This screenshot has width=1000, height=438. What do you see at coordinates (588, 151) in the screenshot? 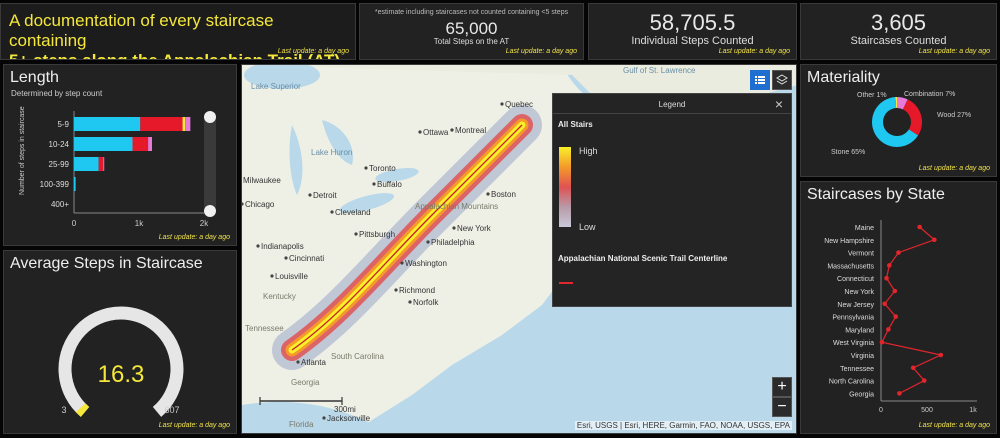
I see `legend-high-label: High` at bounding box center [588, 151].